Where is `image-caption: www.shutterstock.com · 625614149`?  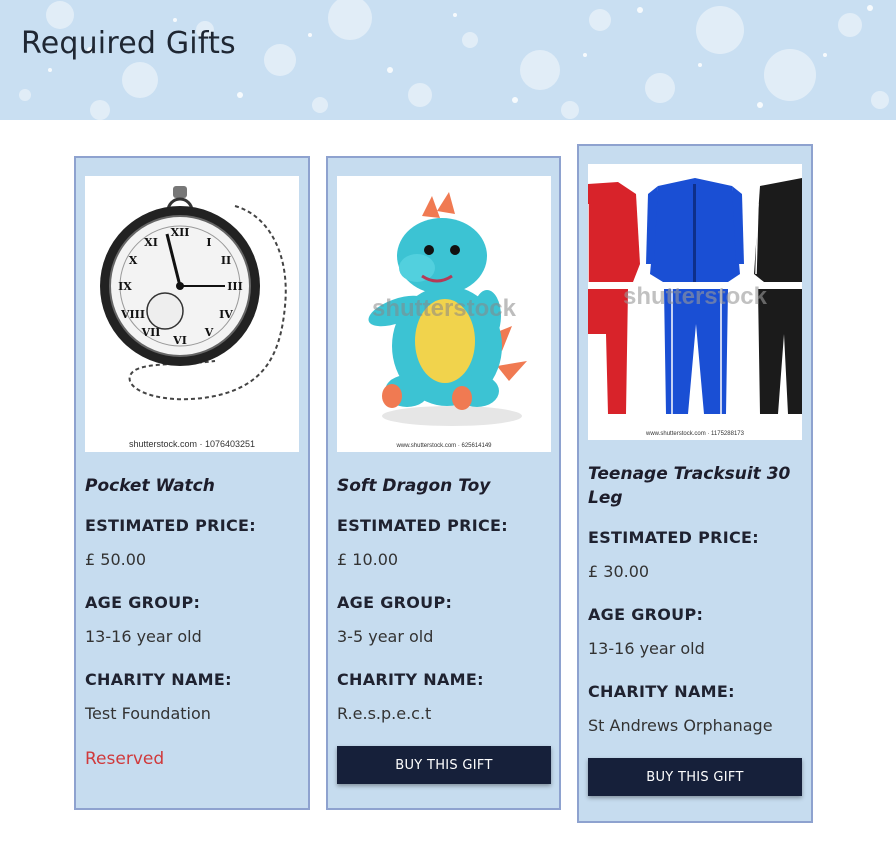
image-caption: www.shutterstock.com · 625614149 is located at coordinates (444, 446).